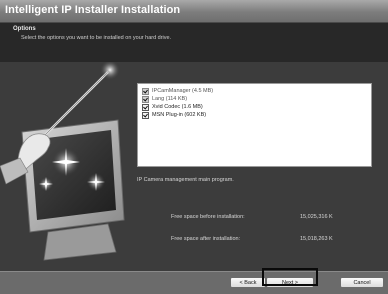 Image resolution: width=388 pixels, height=294 pixels. I want to click on selection-description: IP Camera management main program., so click(185, 180).